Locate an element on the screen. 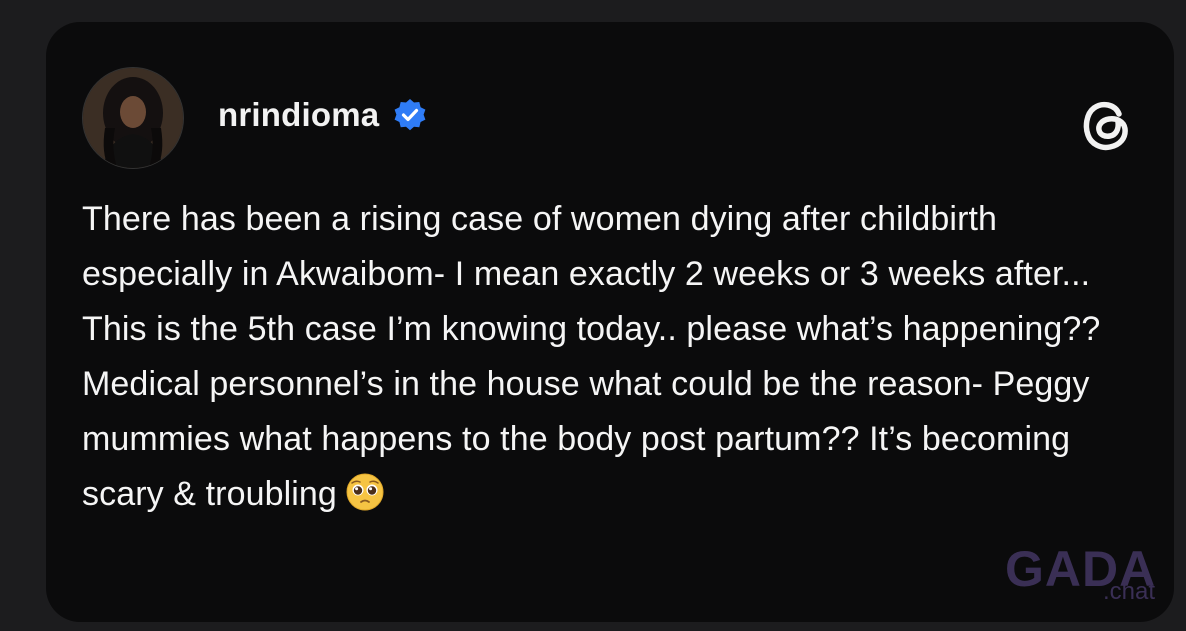 Image resolution: width=1186 pixels, height=631 pixels. avatar is located at coordinates (133, 118).